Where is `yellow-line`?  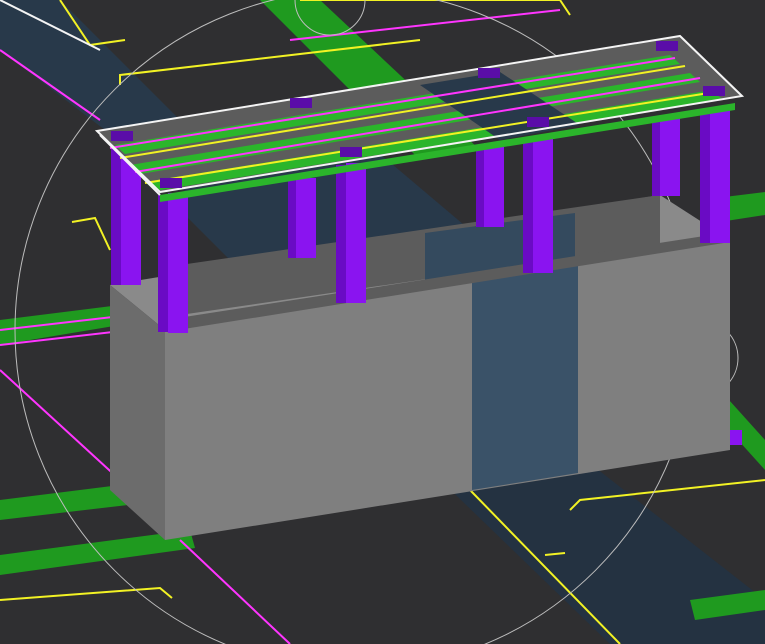 yellow-line is located at coordinates (91, 233).